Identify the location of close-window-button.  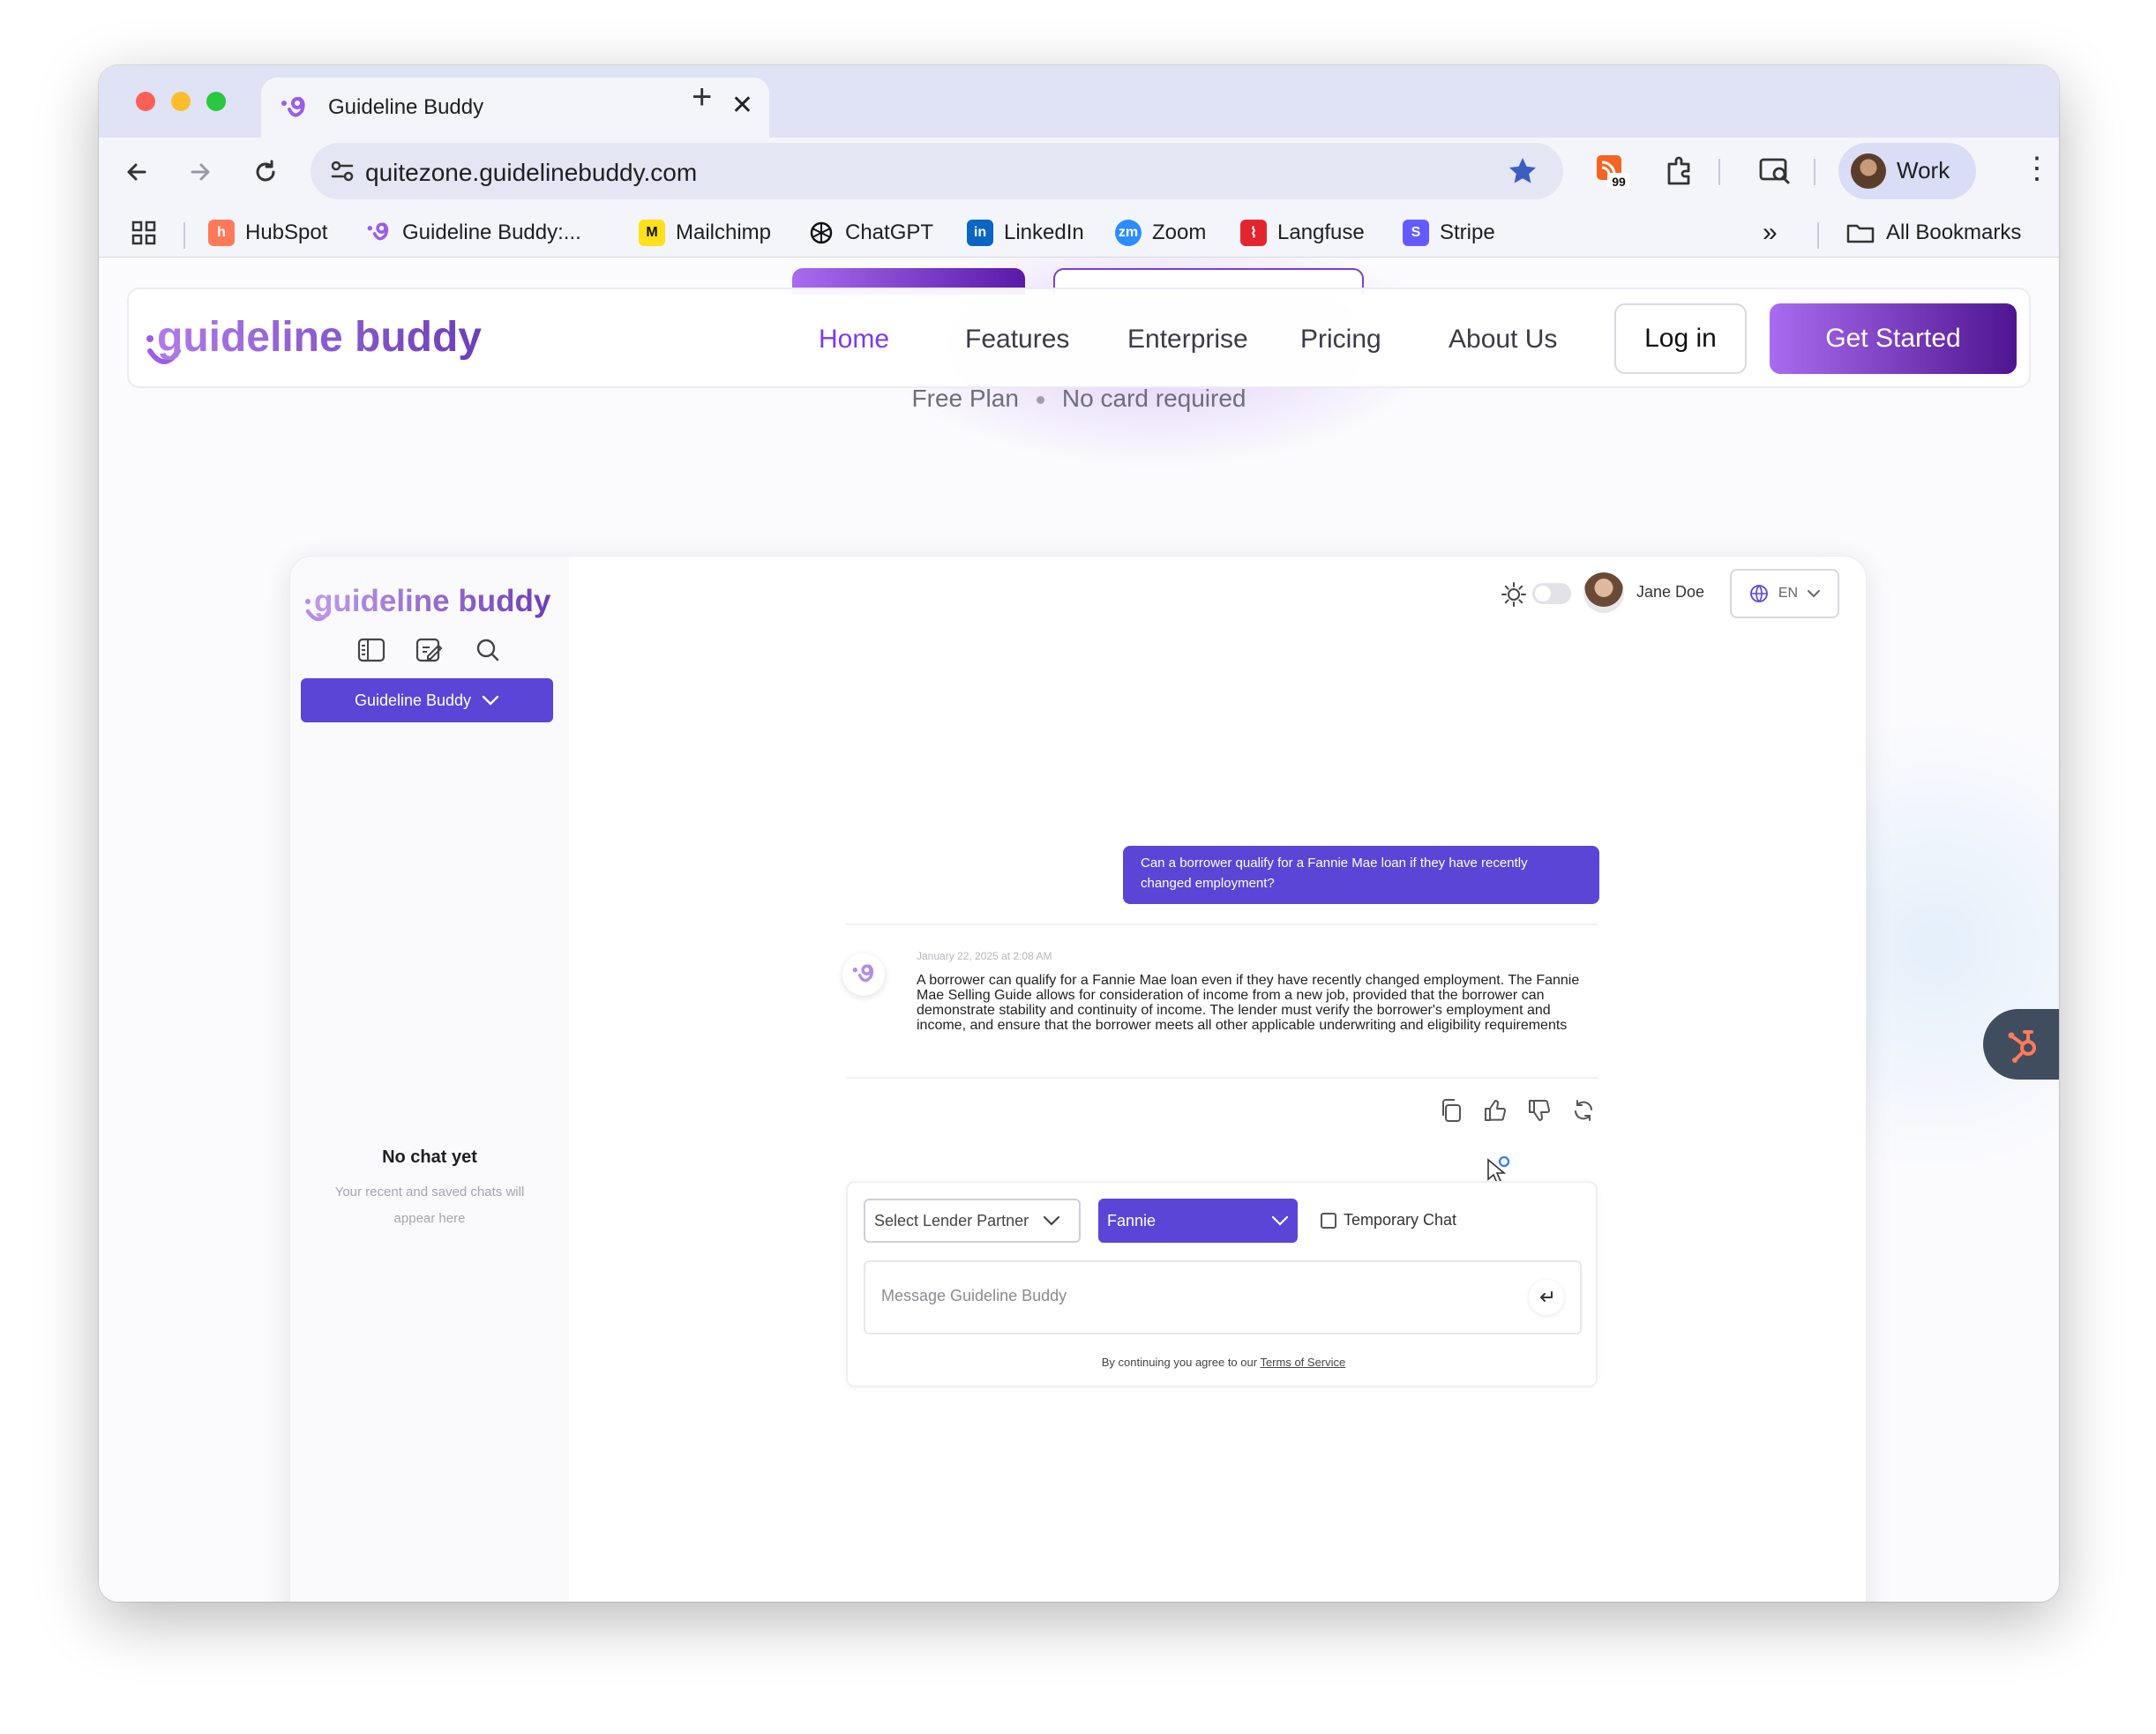
(146, 101).